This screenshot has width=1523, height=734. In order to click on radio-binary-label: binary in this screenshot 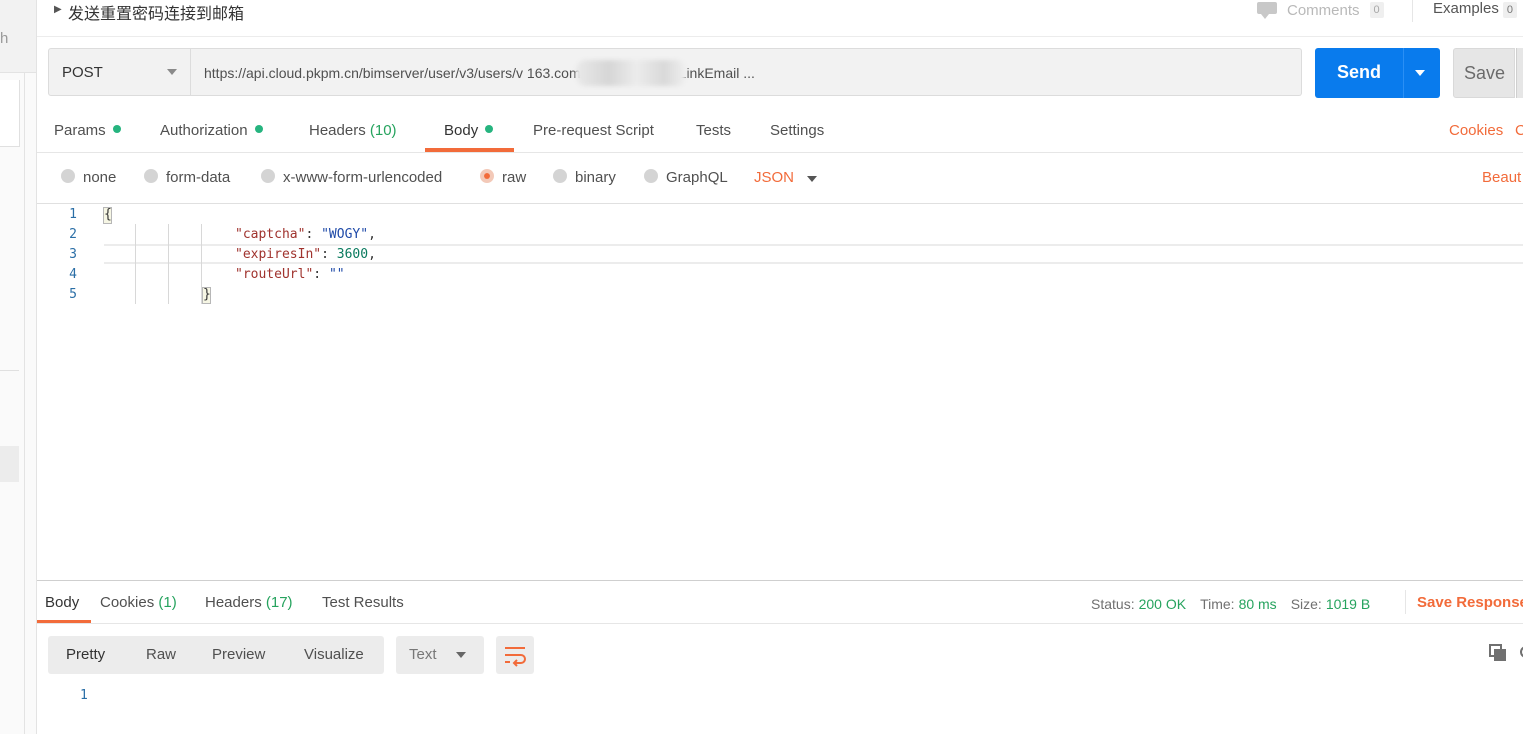, I will do `click(595, 177)`.